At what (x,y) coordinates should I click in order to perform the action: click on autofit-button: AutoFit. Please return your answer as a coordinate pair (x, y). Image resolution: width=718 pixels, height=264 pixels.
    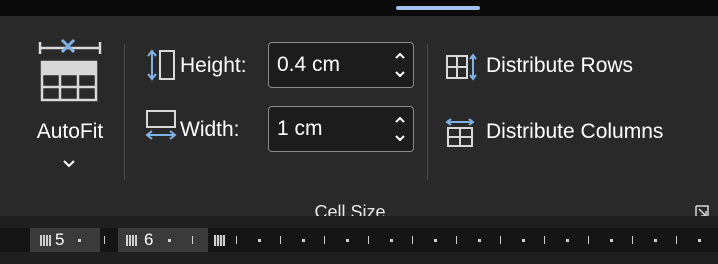
    Looking at the image, I should click on (70, 104).